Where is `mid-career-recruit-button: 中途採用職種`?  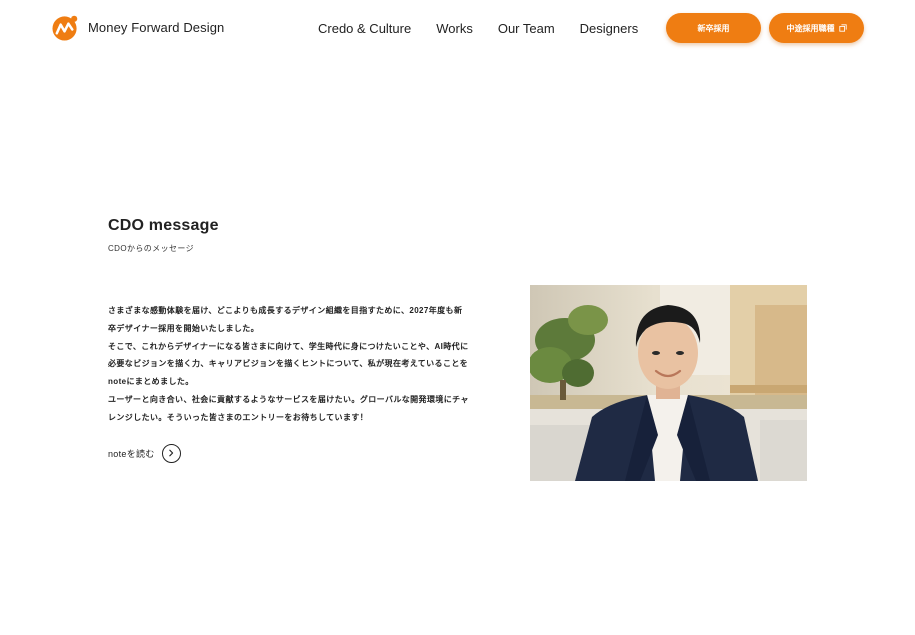
mid-career-recruit-button: 中途採用職種 is located at coordinates (816, 28).